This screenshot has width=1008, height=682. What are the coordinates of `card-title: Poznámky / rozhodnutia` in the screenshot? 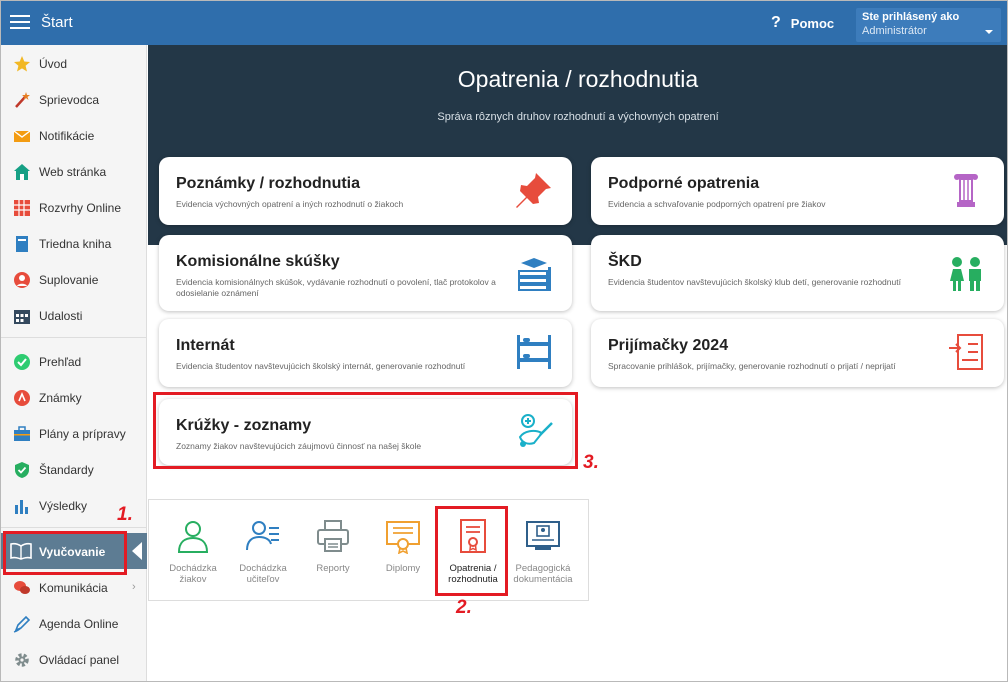 It's located at (268, 183).